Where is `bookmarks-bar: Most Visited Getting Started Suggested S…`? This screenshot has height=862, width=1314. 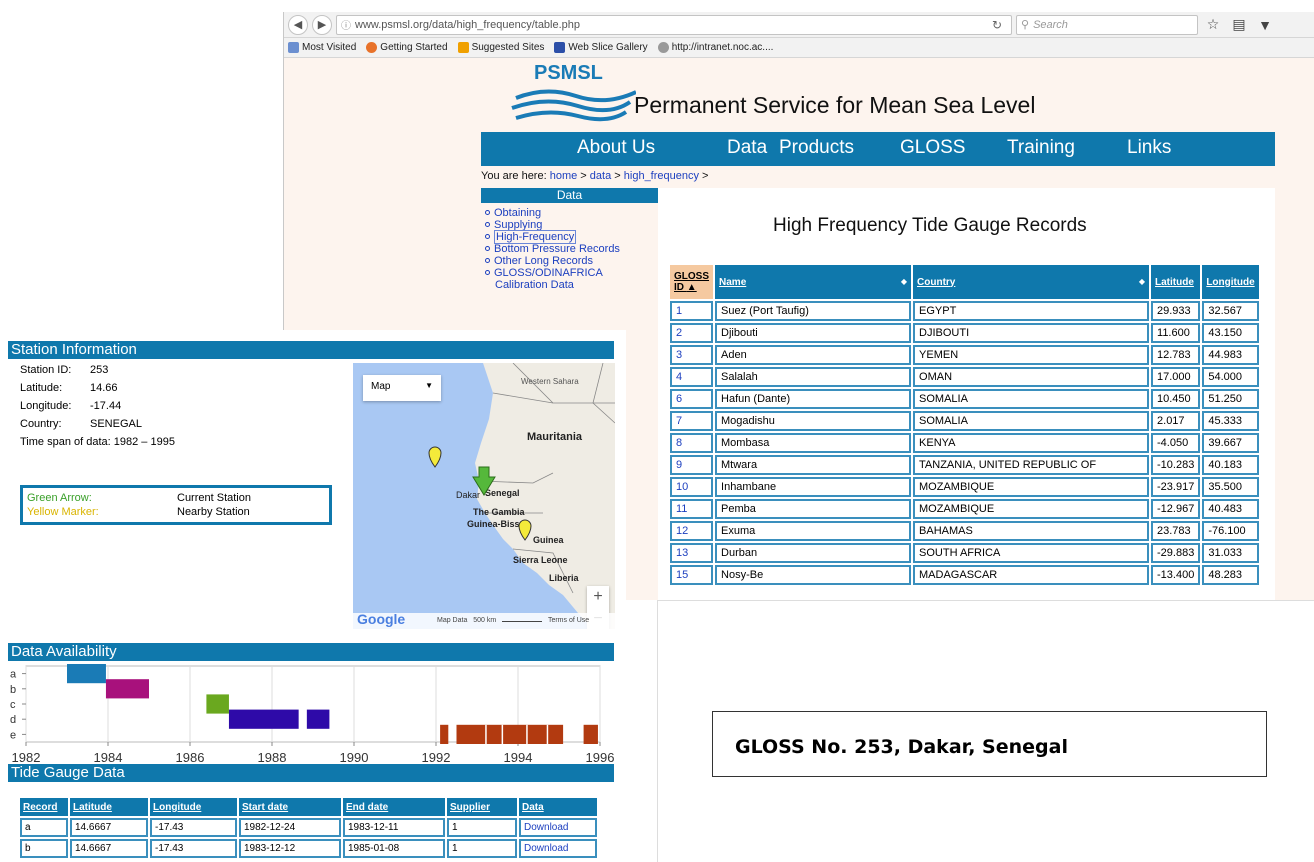
bookmarks-bar: Most Visited Getting Started Suggested S… is located at coordinates (799, 48).